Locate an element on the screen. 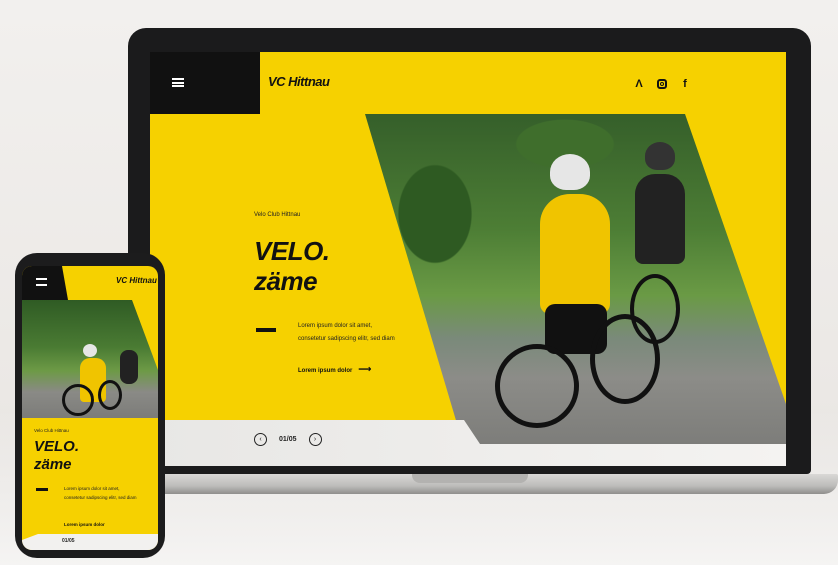 The height and width of the screenshot is (565, 838). phone-hero-title: VELO. zäme is located at coordinates (56, 456).